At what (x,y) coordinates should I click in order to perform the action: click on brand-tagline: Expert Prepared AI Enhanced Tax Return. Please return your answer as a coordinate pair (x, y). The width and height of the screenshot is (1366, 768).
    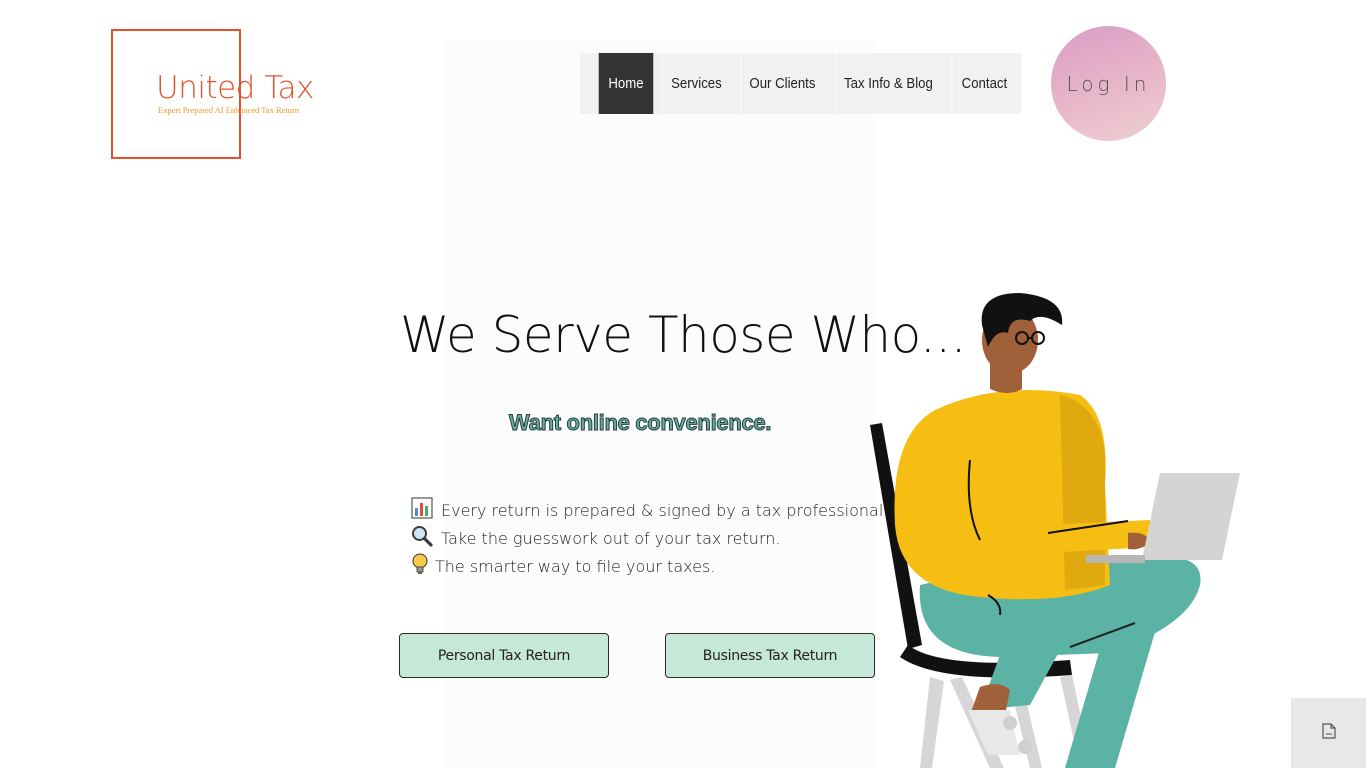
    Looking at the image, I should click on (229, 110).